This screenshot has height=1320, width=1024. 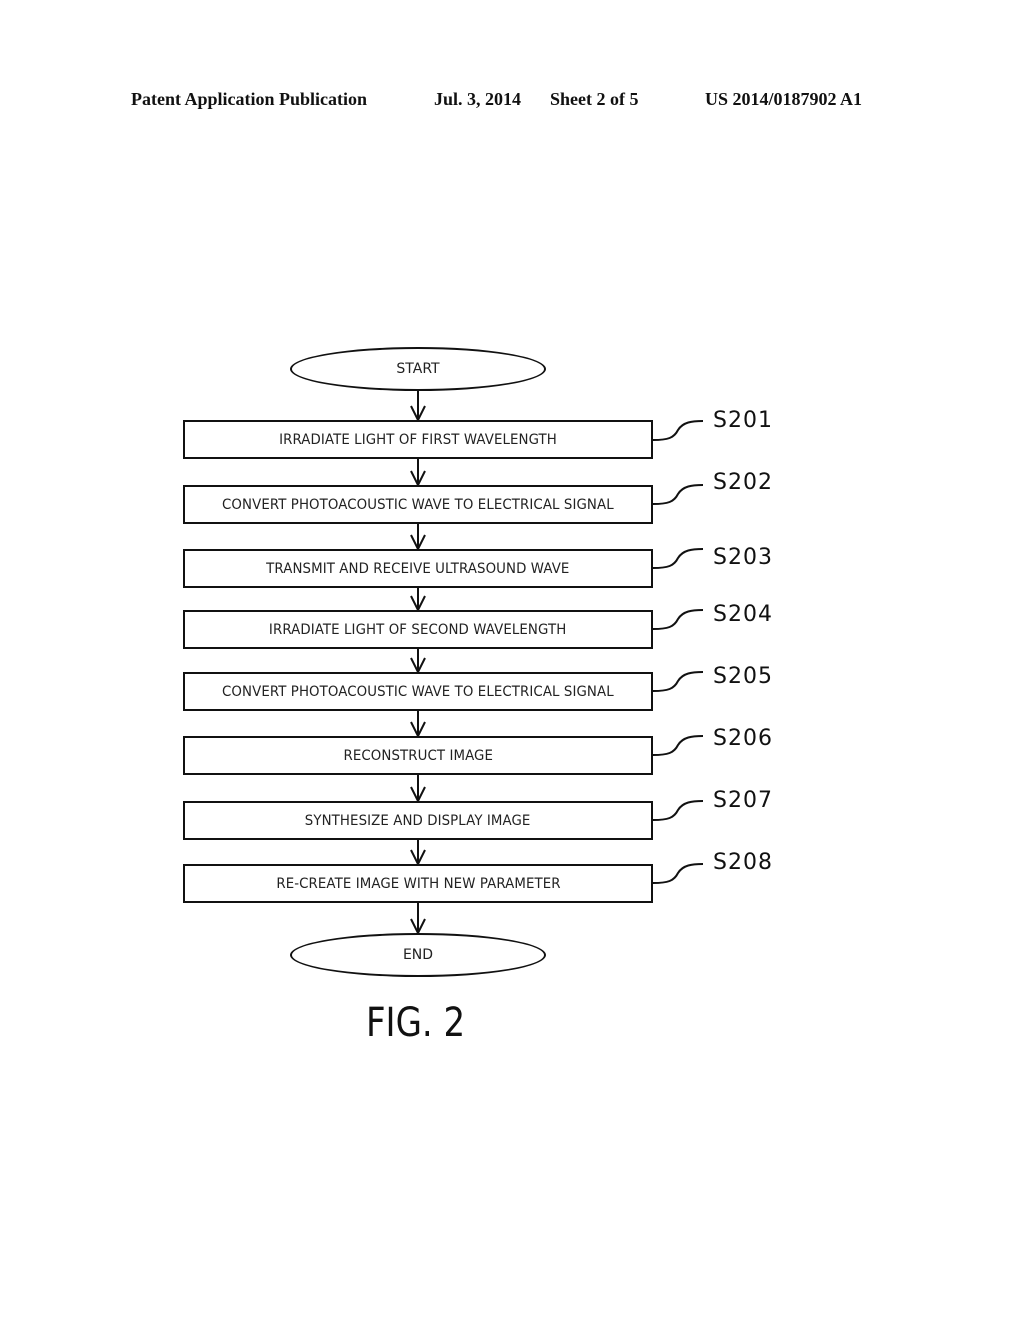 I want to click on step-label-s208: S208, so click(x=743, y=862).